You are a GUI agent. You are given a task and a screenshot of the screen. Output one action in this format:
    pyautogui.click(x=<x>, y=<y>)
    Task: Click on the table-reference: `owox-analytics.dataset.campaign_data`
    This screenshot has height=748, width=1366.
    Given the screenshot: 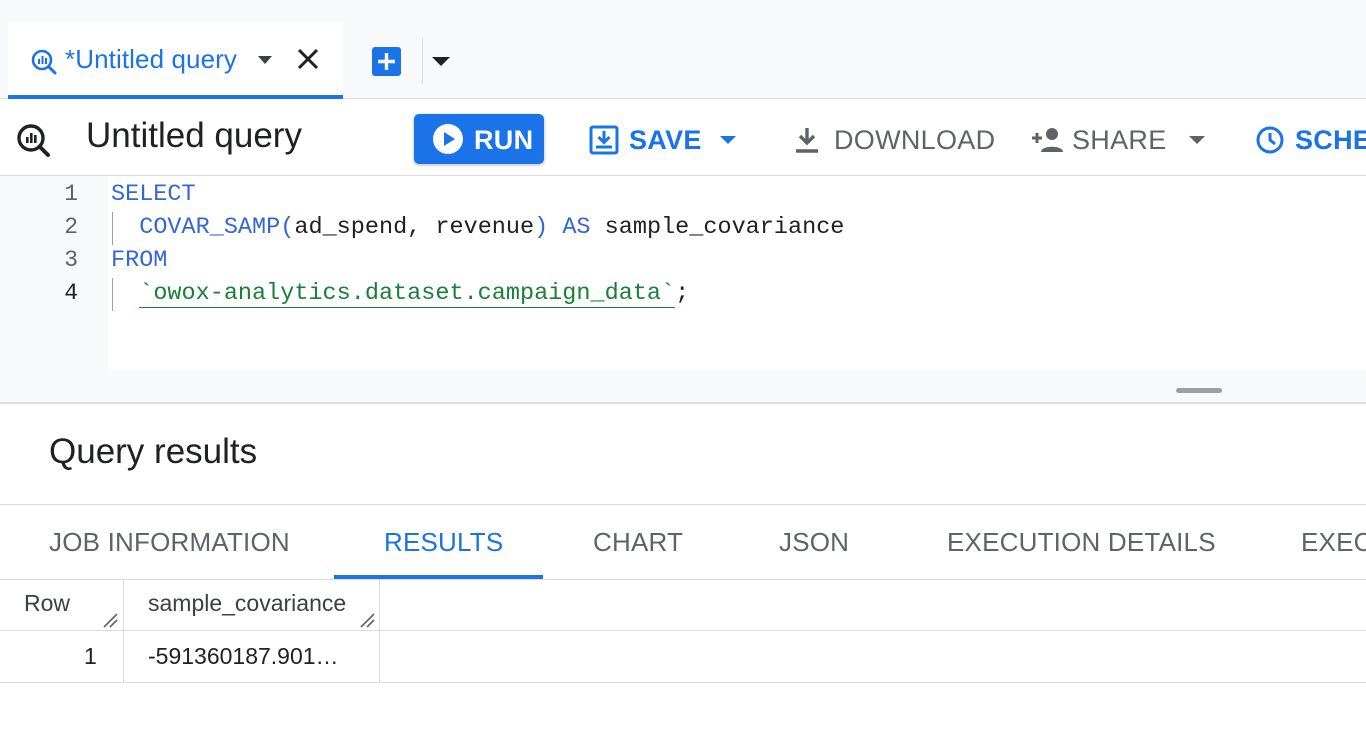 What is the action you would take?
    pyautogui.click(x=407, y=294)
    